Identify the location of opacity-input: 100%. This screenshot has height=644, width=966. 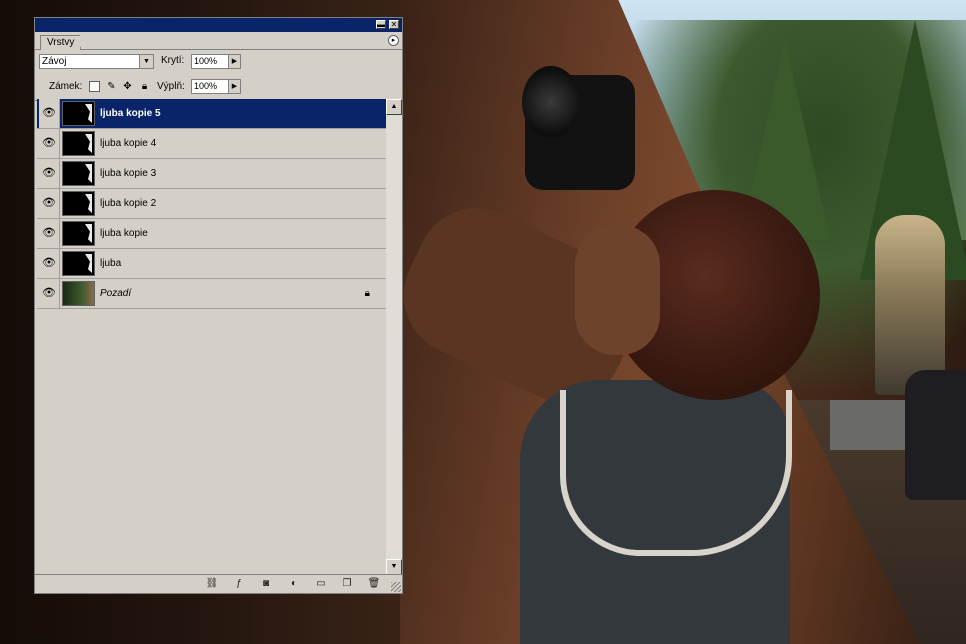
(210, 61).